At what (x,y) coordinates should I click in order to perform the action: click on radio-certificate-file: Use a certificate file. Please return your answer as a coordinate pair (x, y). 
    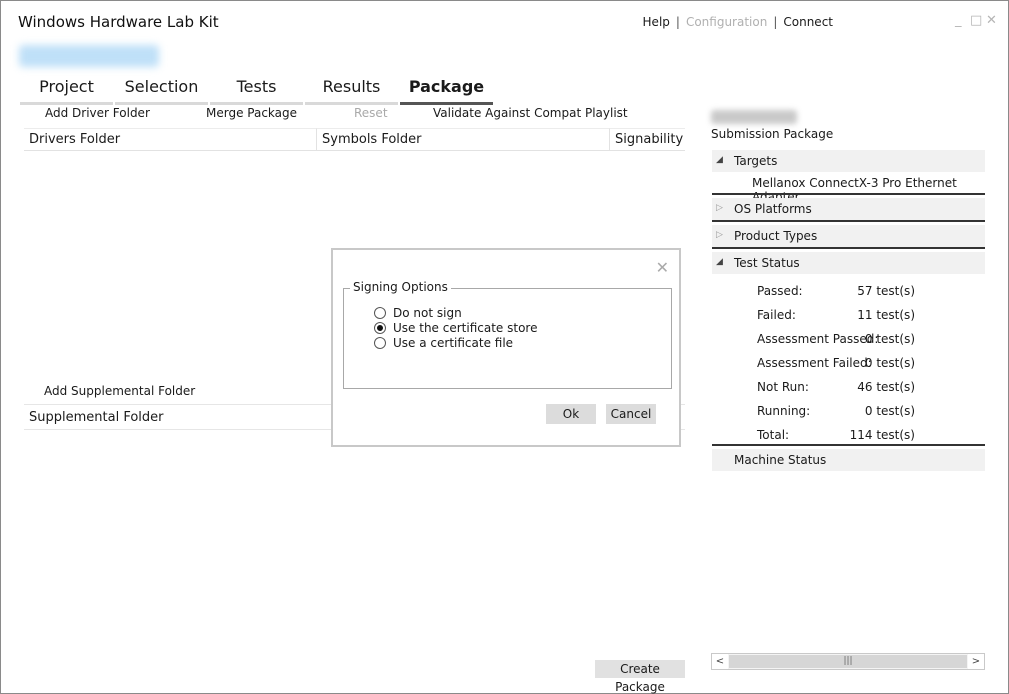
    Looking at the image, I should click on (443, 343).